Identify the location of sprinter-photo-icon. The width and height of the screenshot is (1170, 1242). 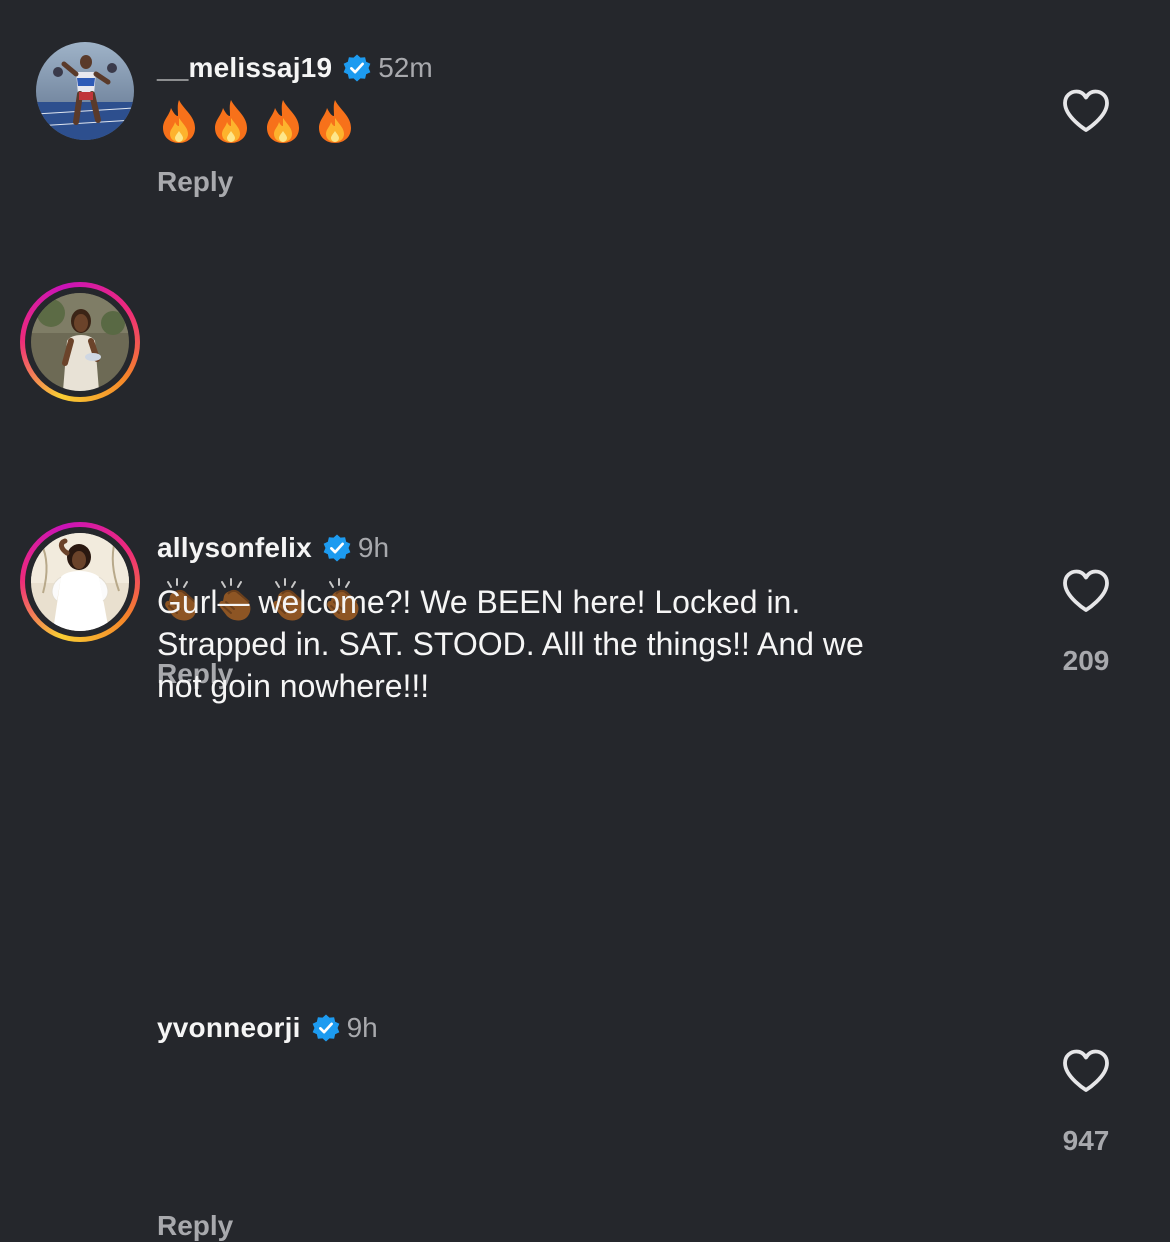
(85, 91).